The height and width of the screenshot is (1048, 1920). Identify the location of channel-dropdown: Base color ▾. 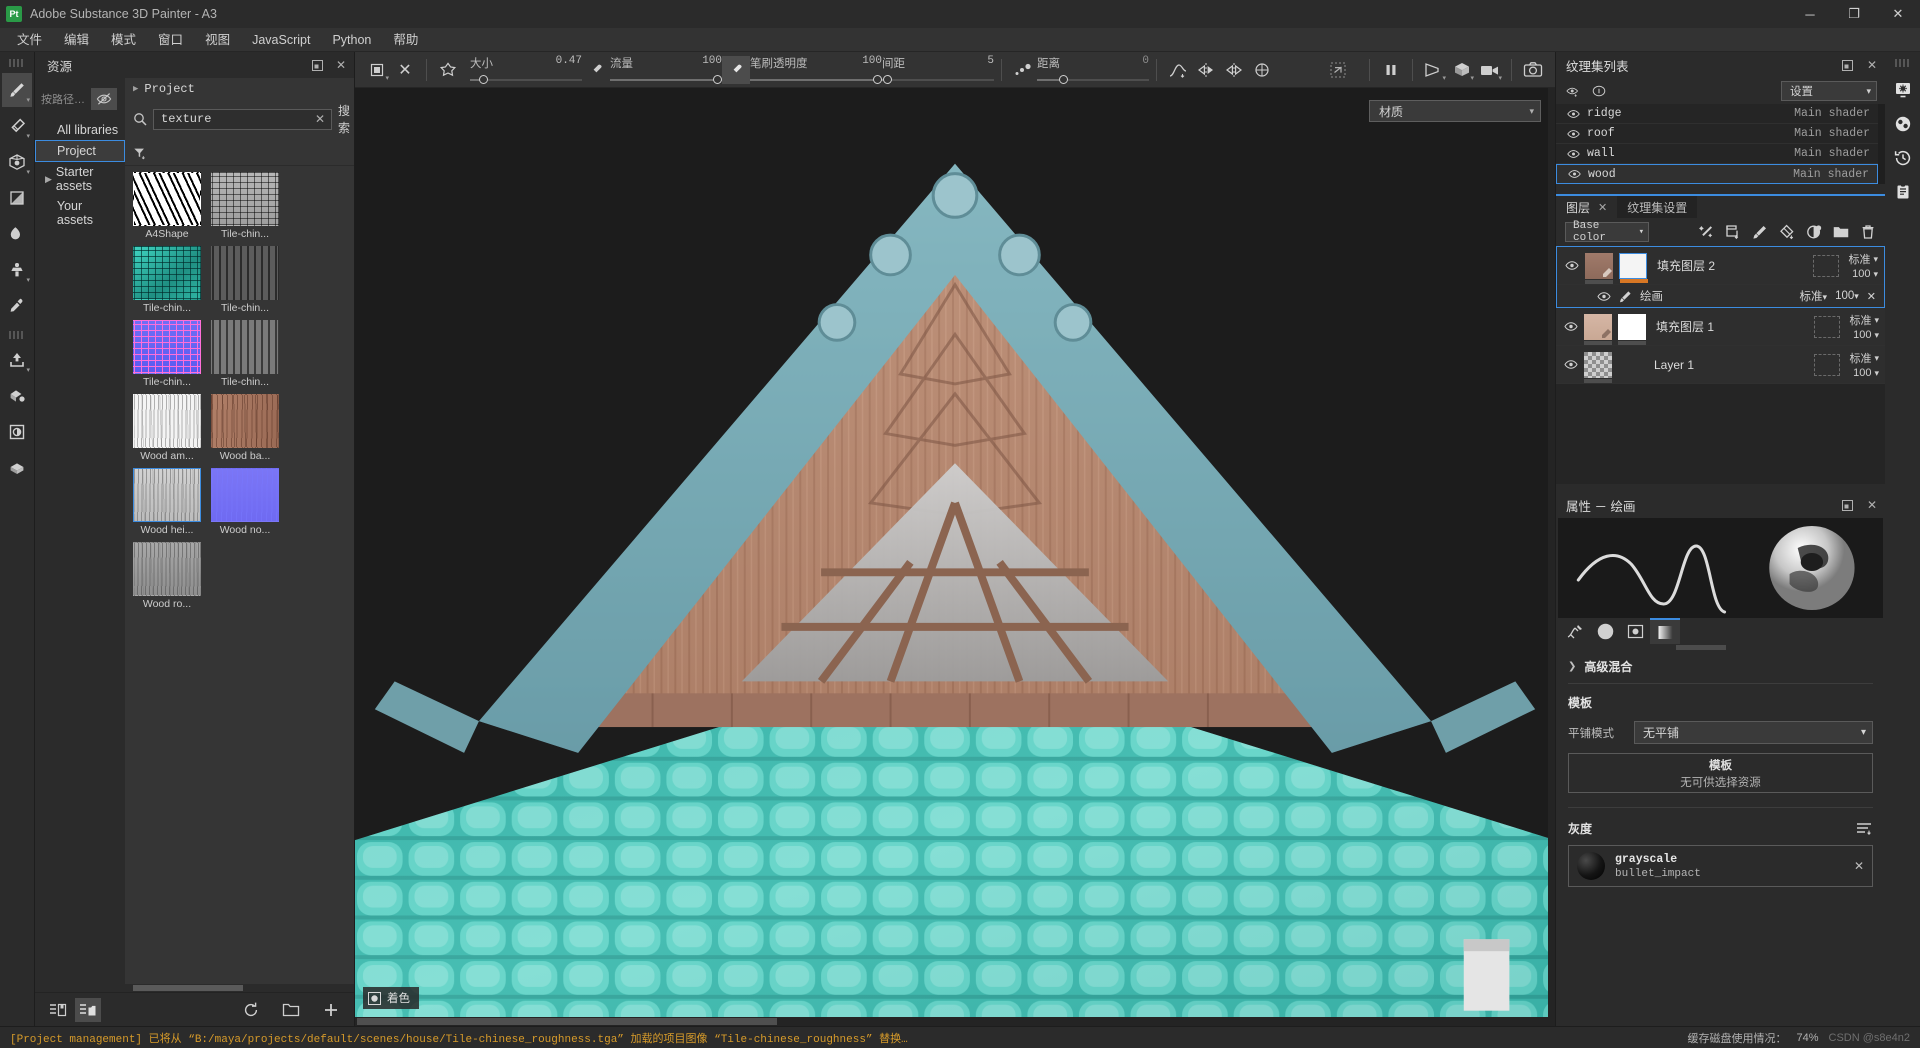
(1607, 232).